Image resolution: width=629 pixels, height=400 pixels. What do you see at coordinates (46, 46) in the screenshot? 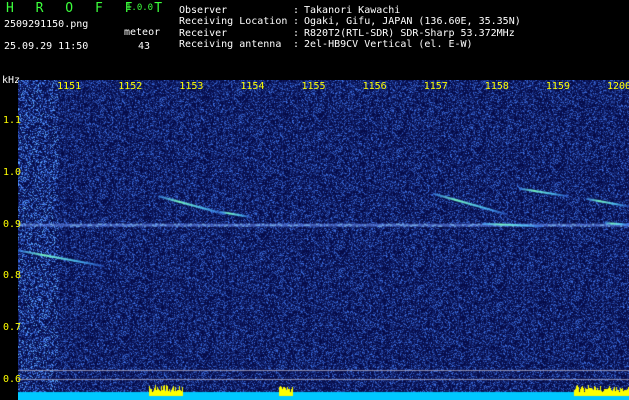
I see `datetime: 25.09.29 11:50` at bounding box center [46, 46].